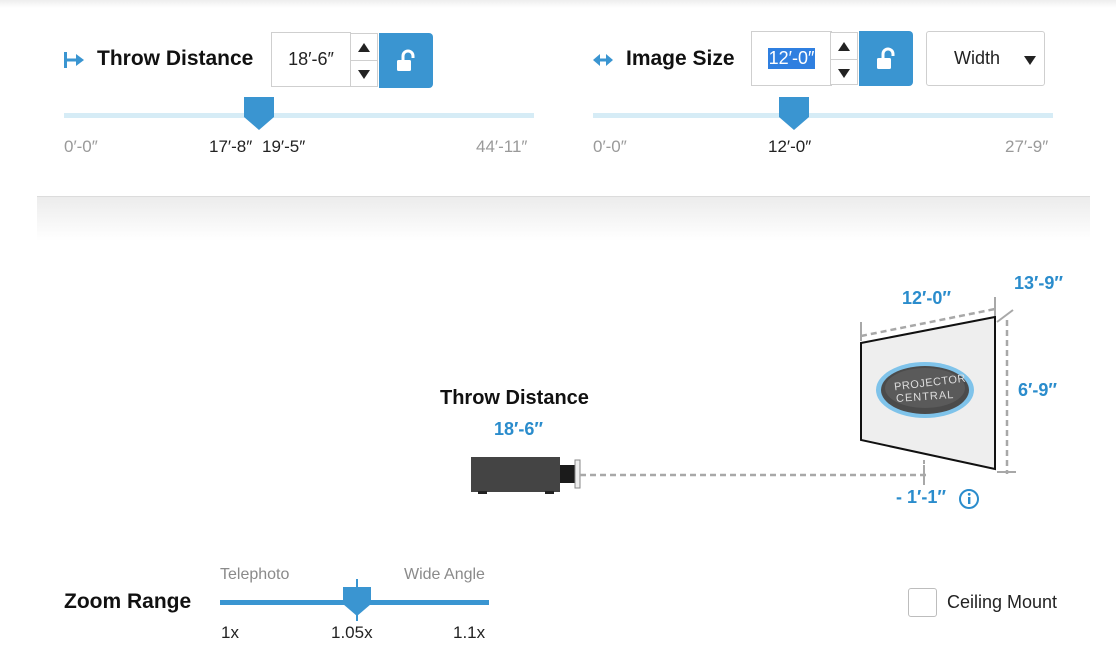 The height and width of the screenshot is (661, 1116). I want to click on image-size-track, so click(823, 115).